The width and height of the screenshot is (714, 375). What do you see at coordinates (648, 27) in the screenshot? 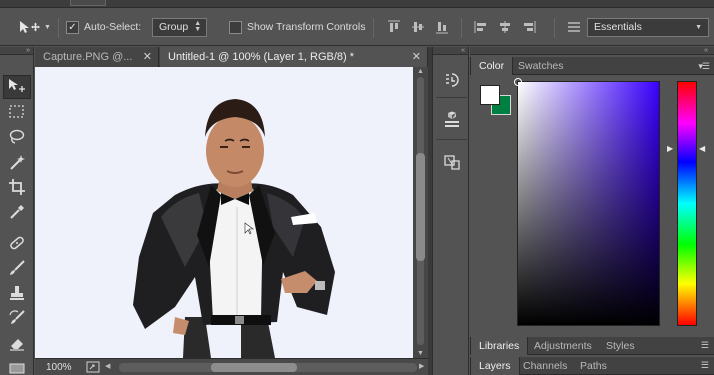
I see `workspace-dropdown: Essentials ▼` at bounding box center [648, 27].